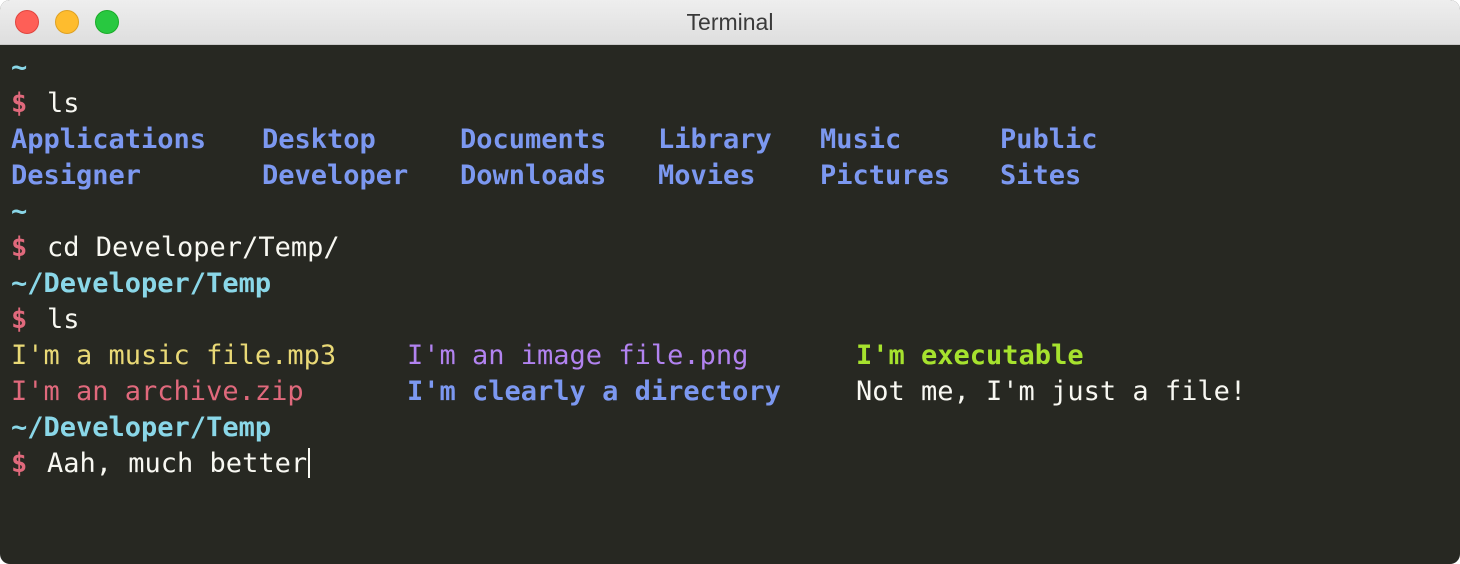 The image size is (1460, 564). Describe the element at coordinates (885, 175) in the screenshot. I see `directory-entry: Pictures` at that location.